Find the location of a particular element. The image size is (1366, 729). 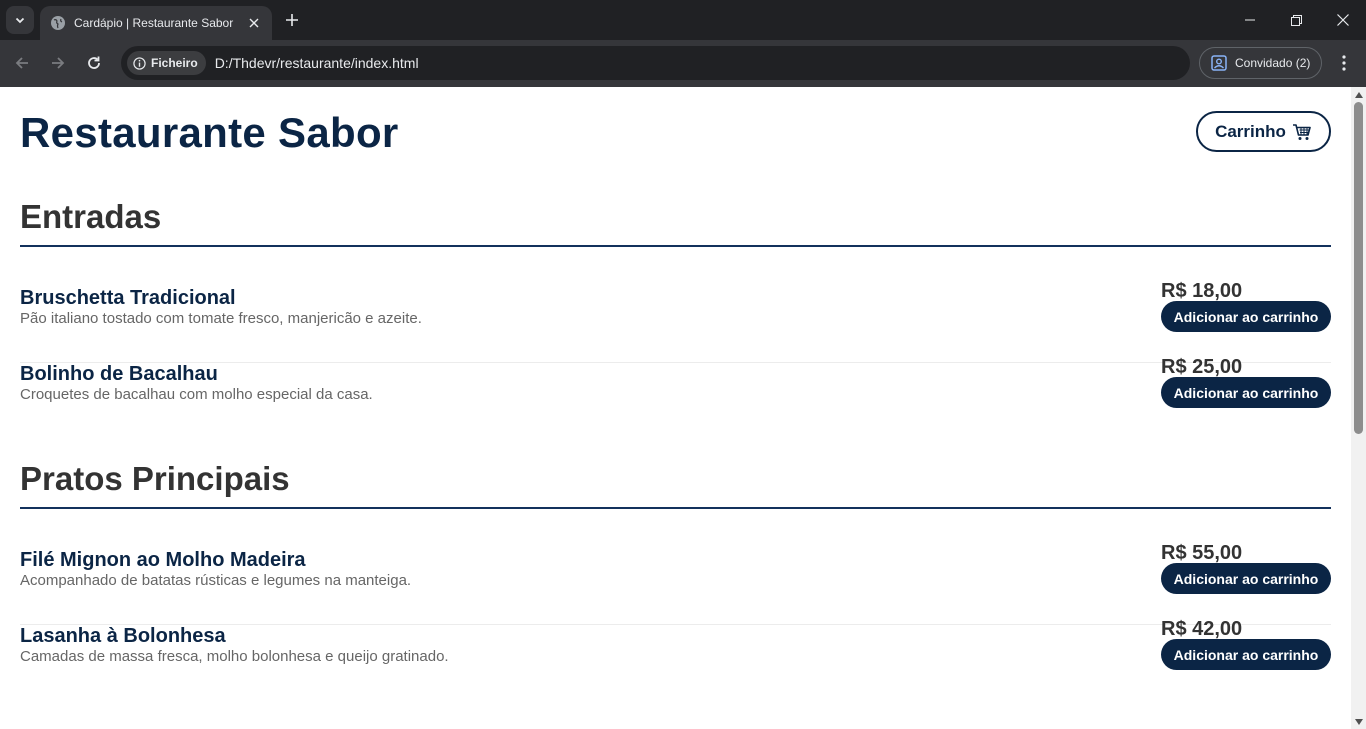

tab-title: Cardápio | Restaurante Sabor is located at coordinates (154, 23).